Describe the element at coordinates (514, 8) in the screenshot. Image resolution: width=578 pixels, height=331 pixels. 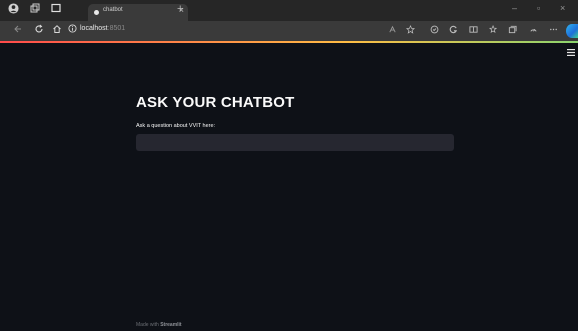
I see `minimize-button: –` at that location.